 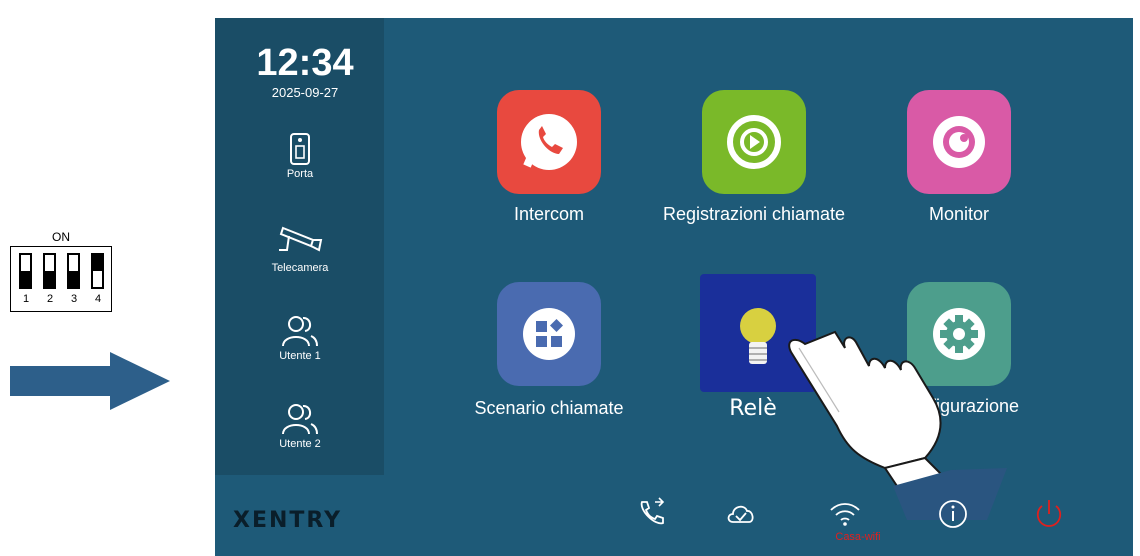 What do you see at coordinates (301, 239) in the screenshot?
I see `camera-icon` at bounding box center [301, 239].